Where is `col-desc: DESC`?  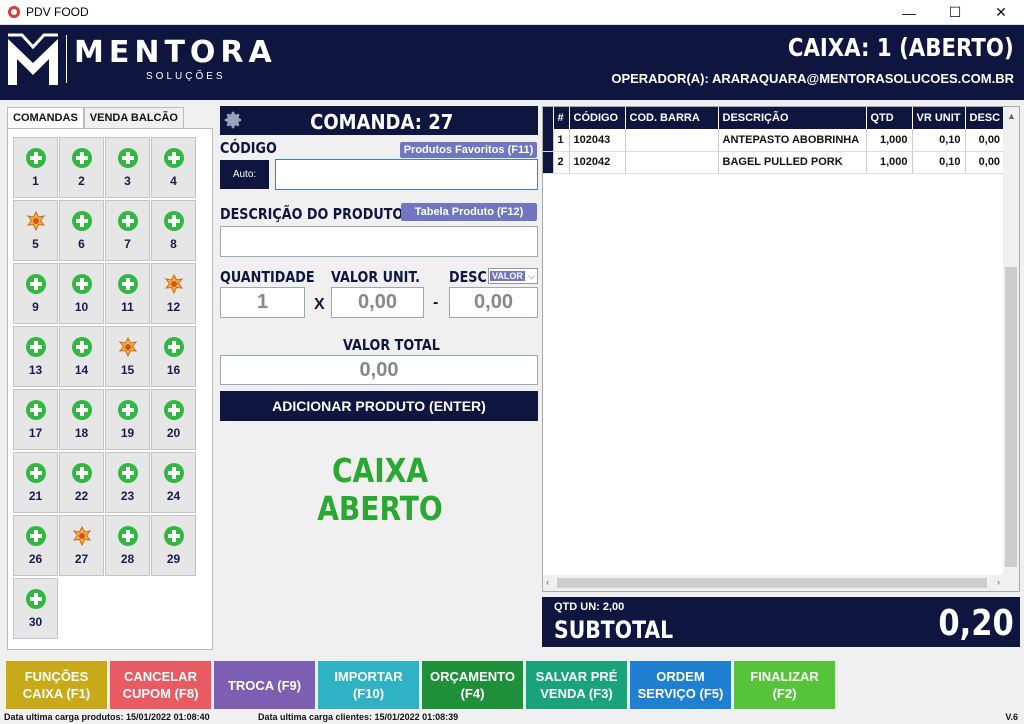 col-desc: DESC is located at coordinates (985, 118).